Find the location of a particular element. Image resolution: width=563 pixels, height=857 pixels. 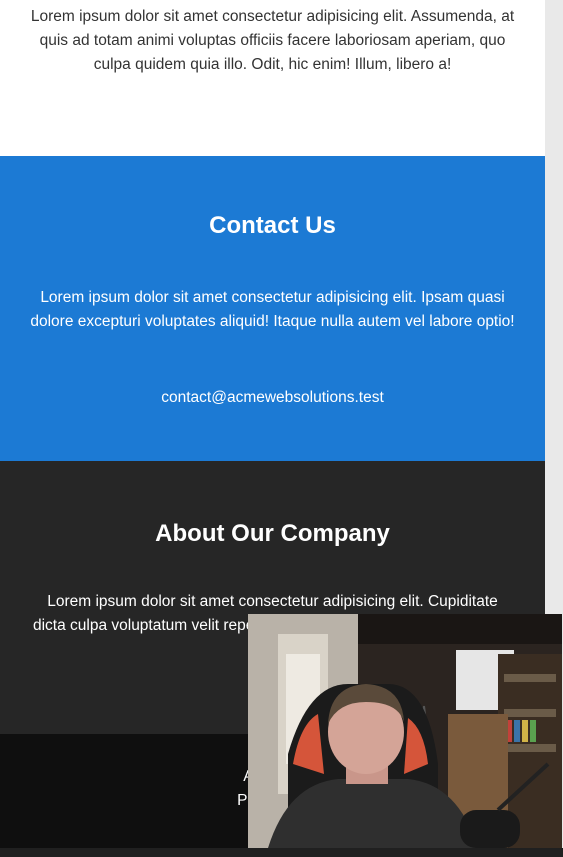

about-title: About Our Company is located at coordinates (272, 533).